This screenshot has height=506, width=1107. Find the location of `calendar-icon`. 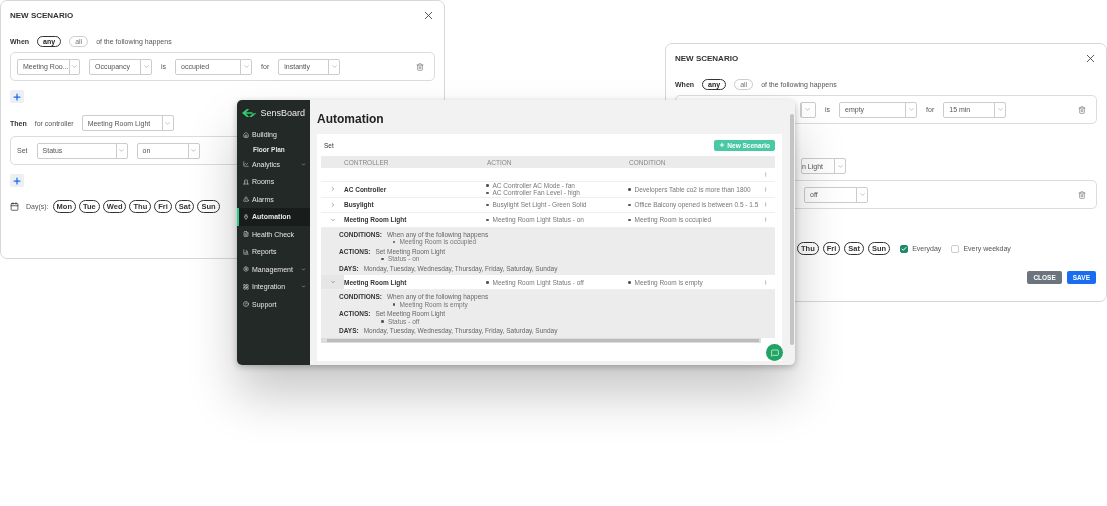

calendar-icon is located at coordinates (14, 206).